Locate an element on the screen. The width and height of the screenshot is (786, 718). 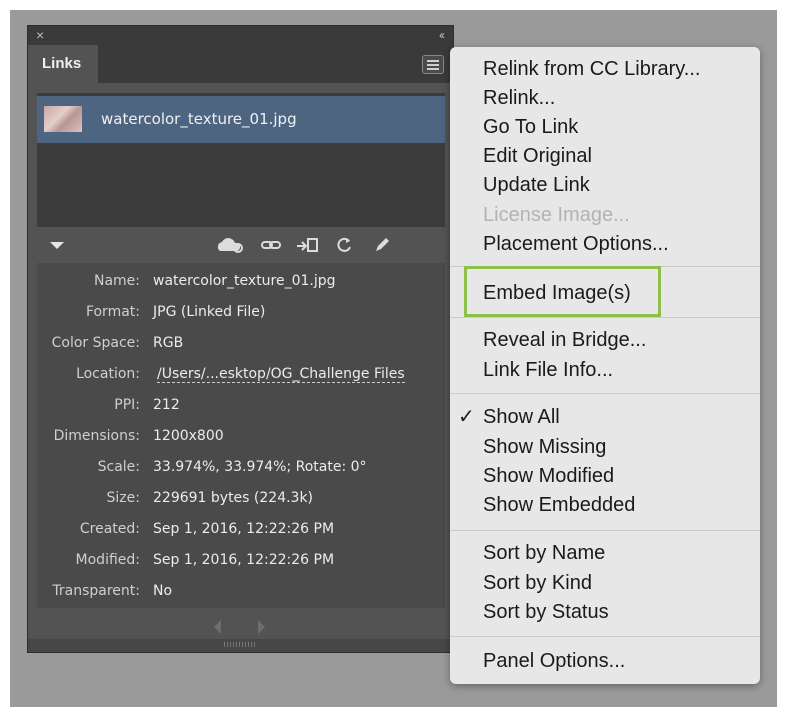
info-row-modified: Modified: Sep 1, 2016, 12:22:26 PM is located at coordinates (241, 561).